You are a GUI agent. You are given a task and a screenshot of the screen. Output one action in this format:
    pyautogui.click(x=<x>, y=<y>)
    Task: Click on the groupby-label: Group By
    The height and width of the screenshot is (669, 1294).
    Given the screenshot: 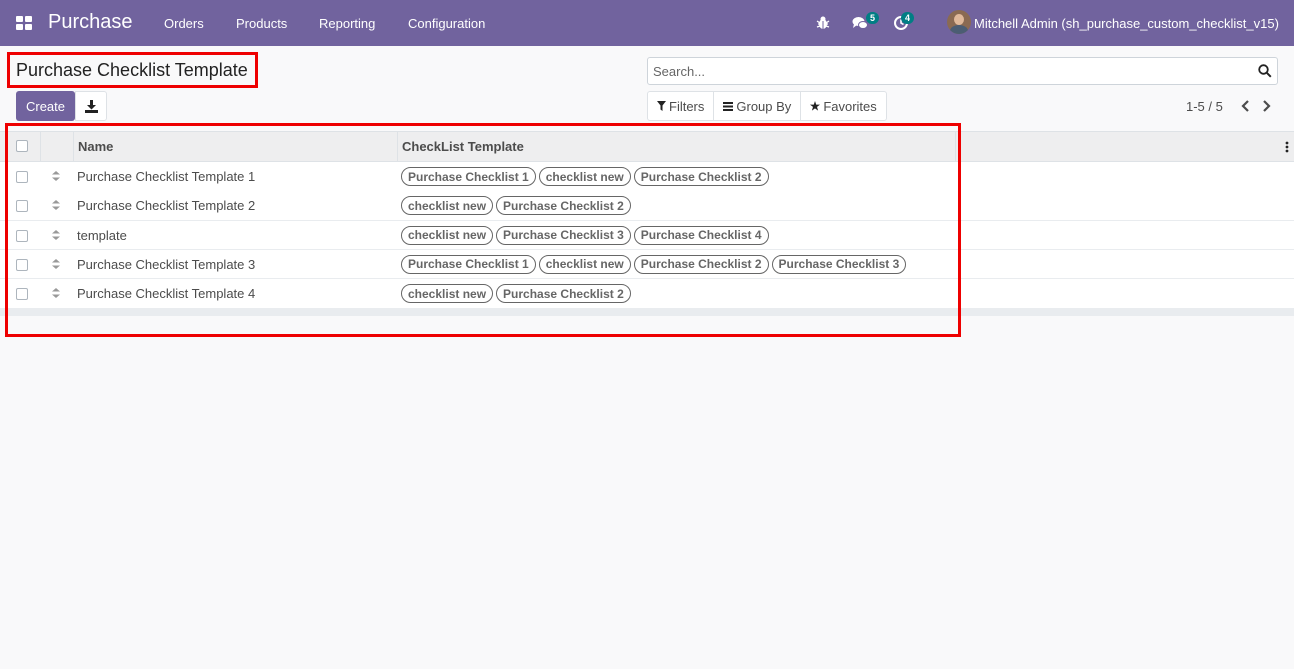 What is the action you would take?
    pyautogui.click(x=764, y=106)
    